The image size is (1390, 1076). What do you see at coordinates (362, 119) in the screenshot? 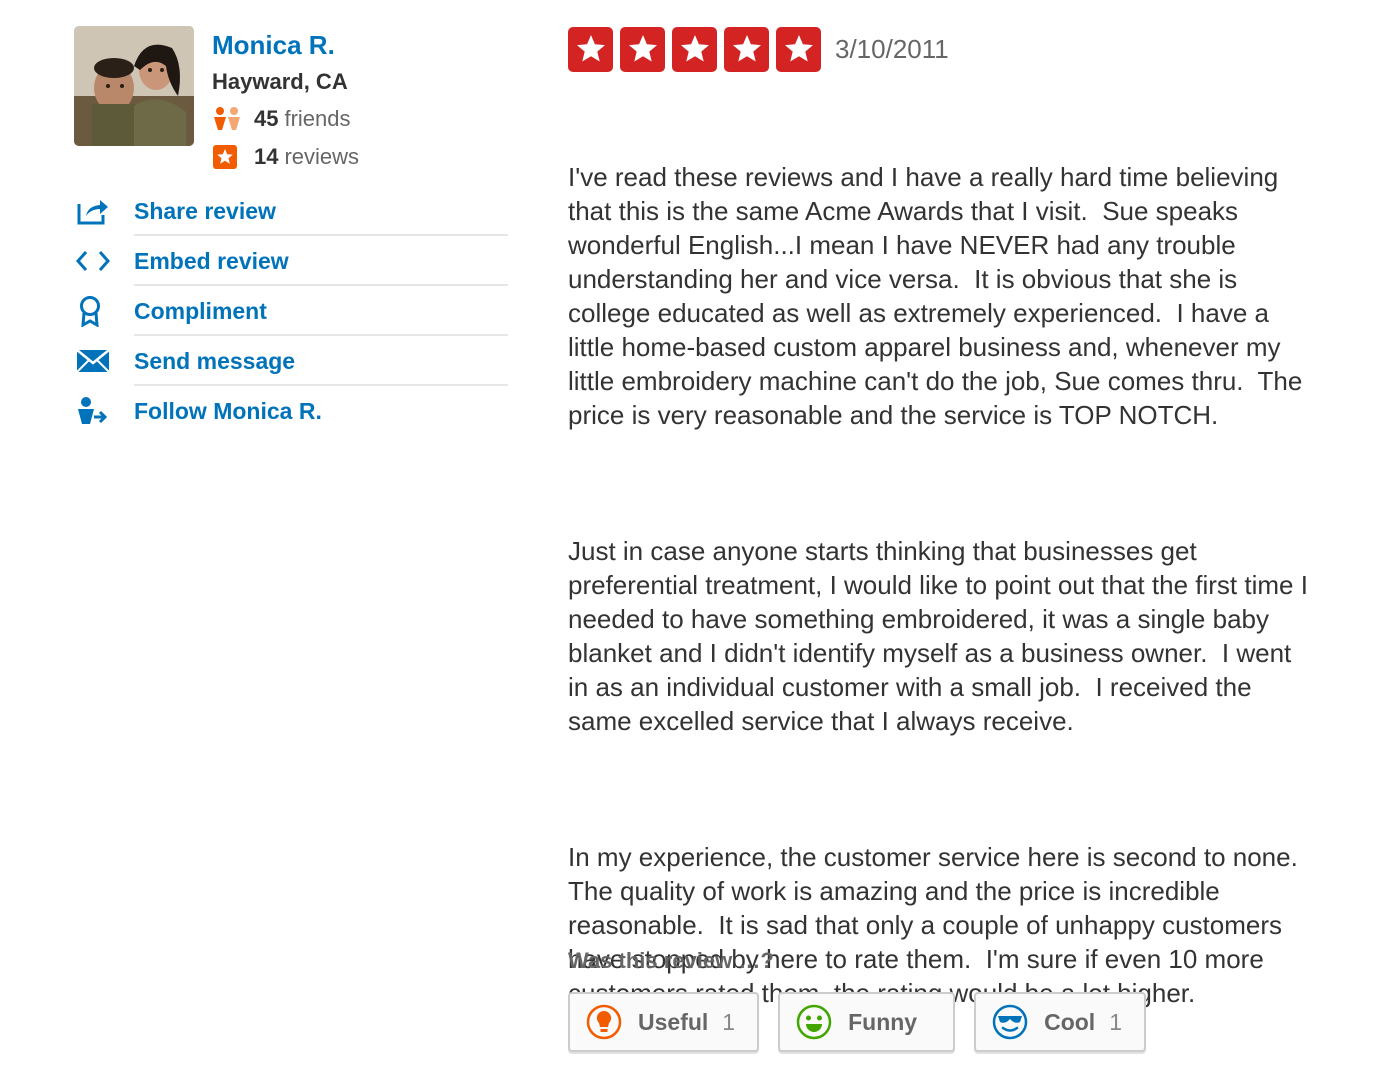
I see `friends-stat: 45 friends` at bounding box center [362, 119].